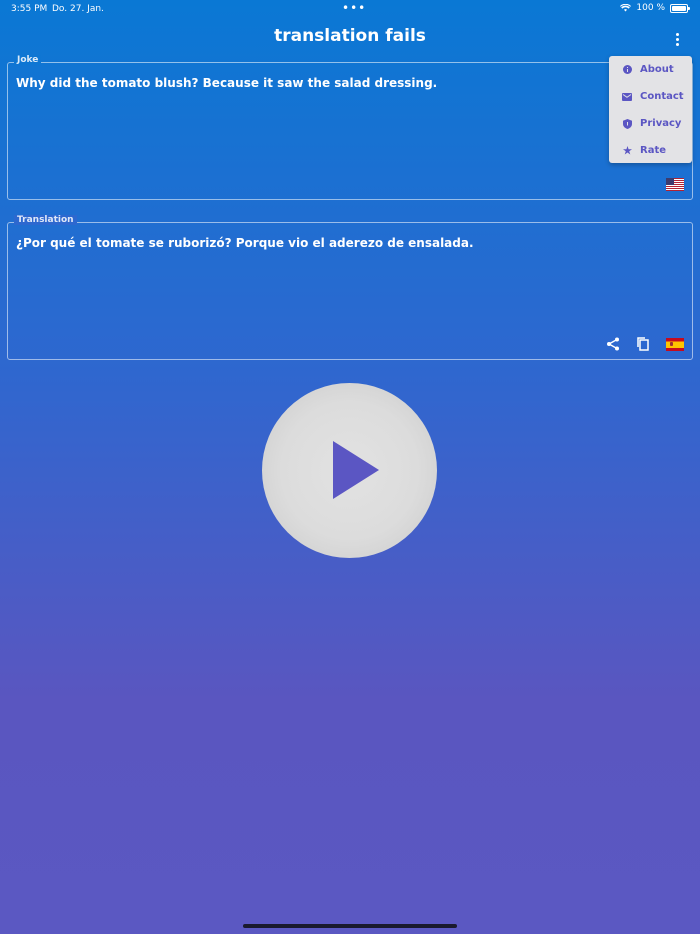 The image size is (700, 934). What do you see at coordinates (350, 926) in the screenshot?
I see `home-indicator` at bounding box center [350, 926].